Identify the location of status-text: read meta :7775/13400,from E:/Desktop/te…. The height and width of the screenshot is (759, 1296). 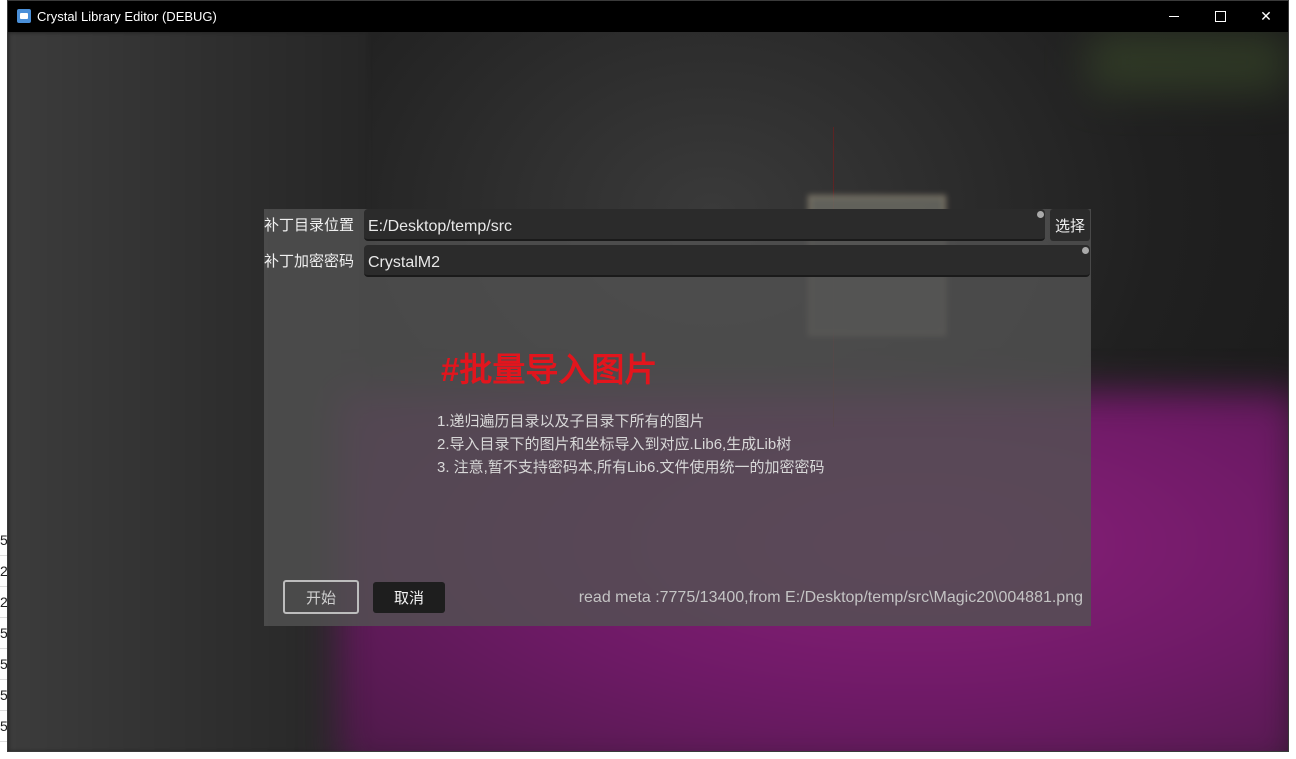
(830, 597).